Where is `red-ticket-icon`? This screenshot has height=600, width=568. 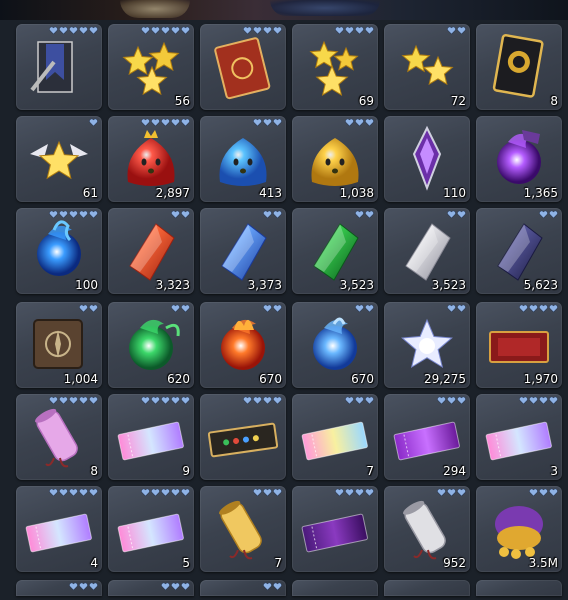 red-ticket-icon is located at coordinates (519, 347).